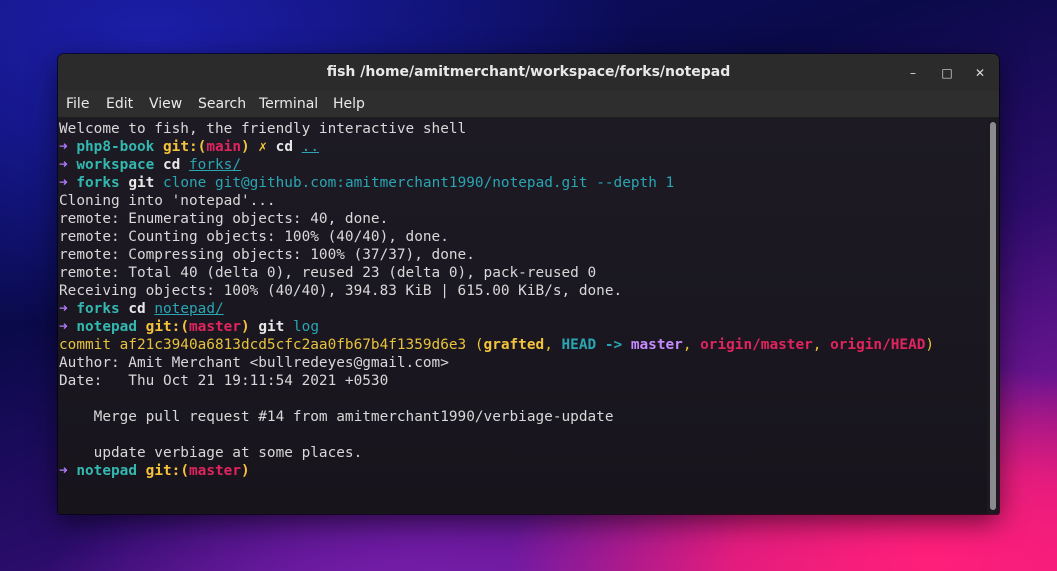 The image size is (1057, 571). I want to click on commit-message-line: update verbiage at some places., so click(211, 453).